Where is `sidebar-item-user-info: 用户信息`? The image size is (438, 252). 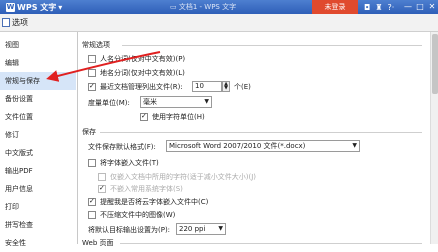 sidebar-item-user-info: 用户信息 is located at coordinates (38, 189).